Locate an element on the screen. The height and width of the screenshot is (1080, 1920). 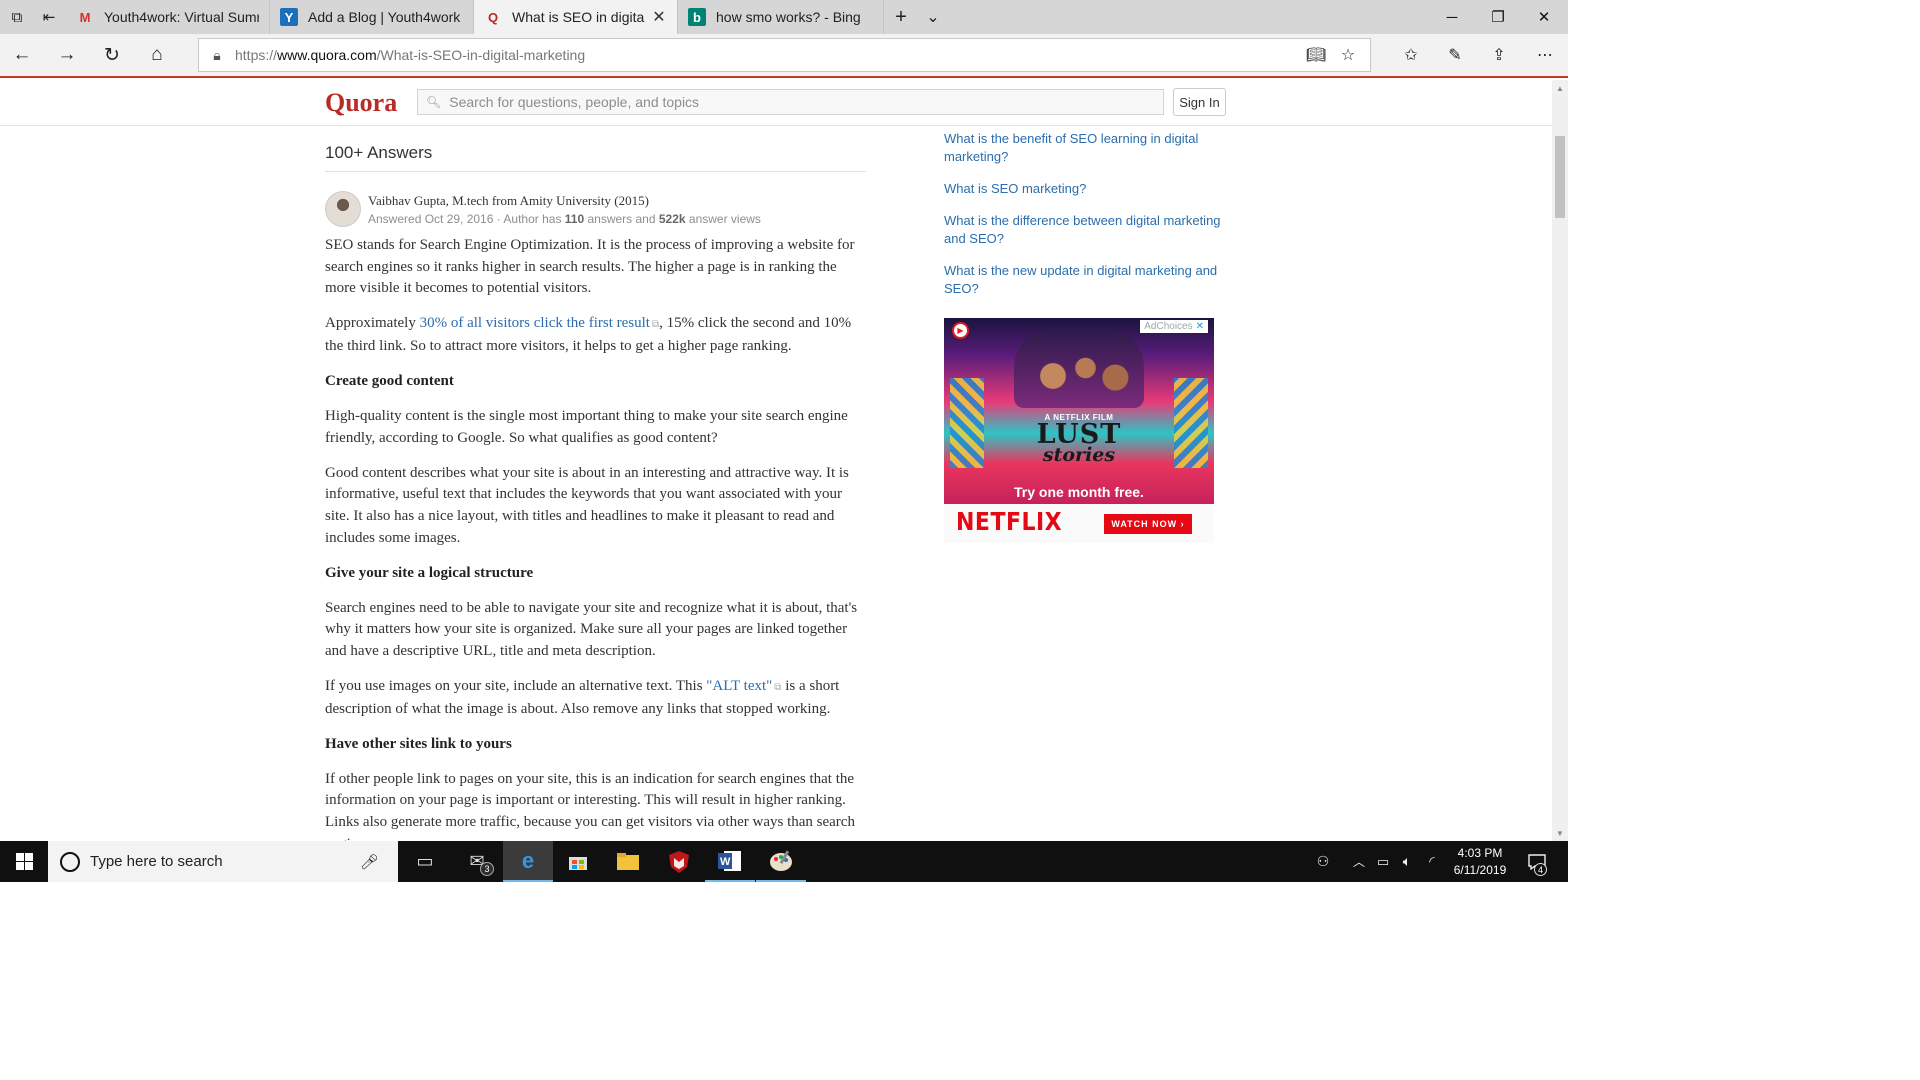
share-icon: ⇪ is located at coordinates (1499, 55).